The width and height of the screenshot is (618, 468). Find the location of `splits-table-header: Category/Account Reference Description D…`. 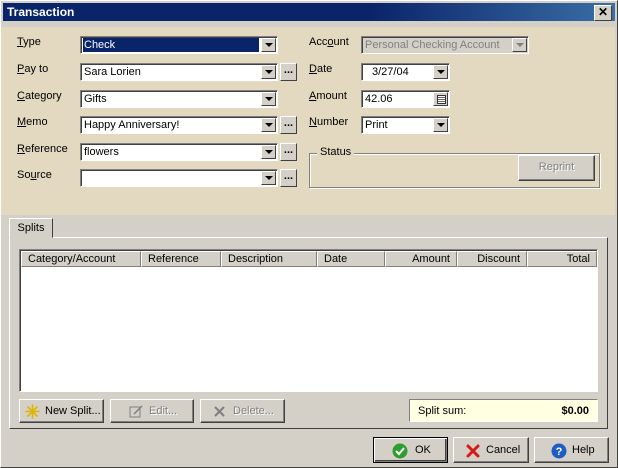

splits-table-header: Category/Account Reference Description D… is located at coordinates (309, 259).